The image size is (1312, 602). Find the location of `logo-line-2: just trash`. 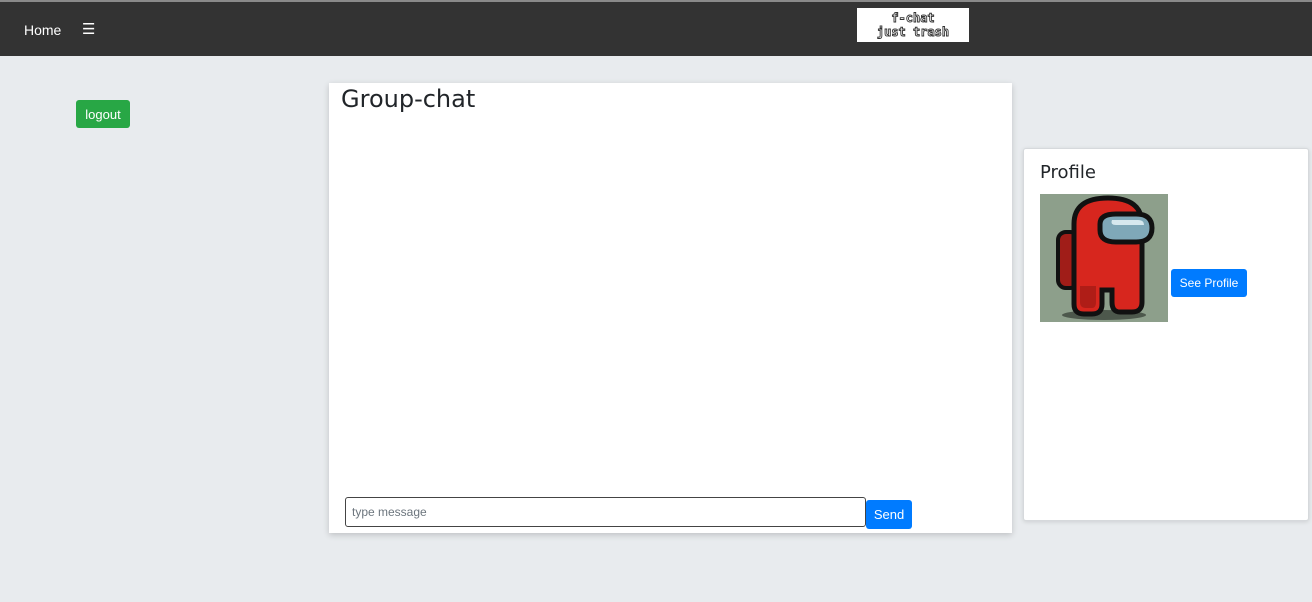

logo-line-2: just trash is located at coordinates (913, 32).